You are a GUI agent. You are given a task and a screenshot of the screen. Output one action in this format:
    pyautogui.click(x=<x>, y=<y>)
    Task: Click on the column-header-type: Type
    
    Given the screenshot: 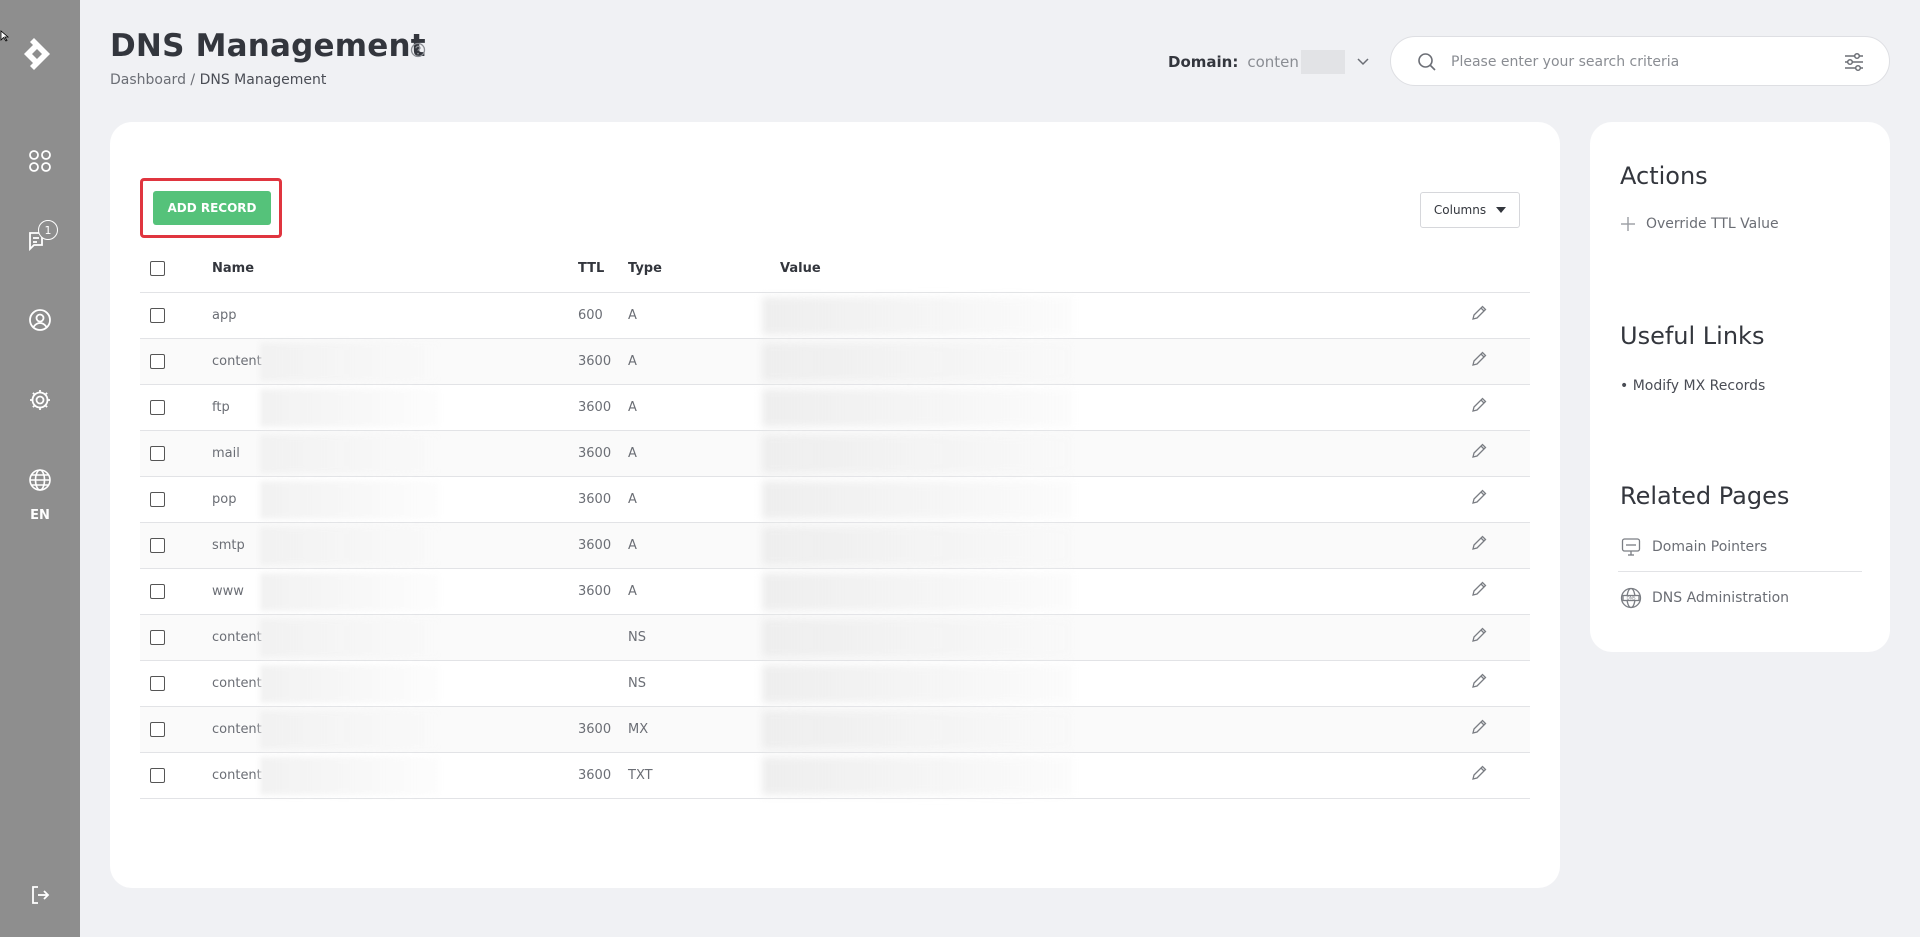 What is the action you would take?
    pyautogui.click(x=704, y=269)
    